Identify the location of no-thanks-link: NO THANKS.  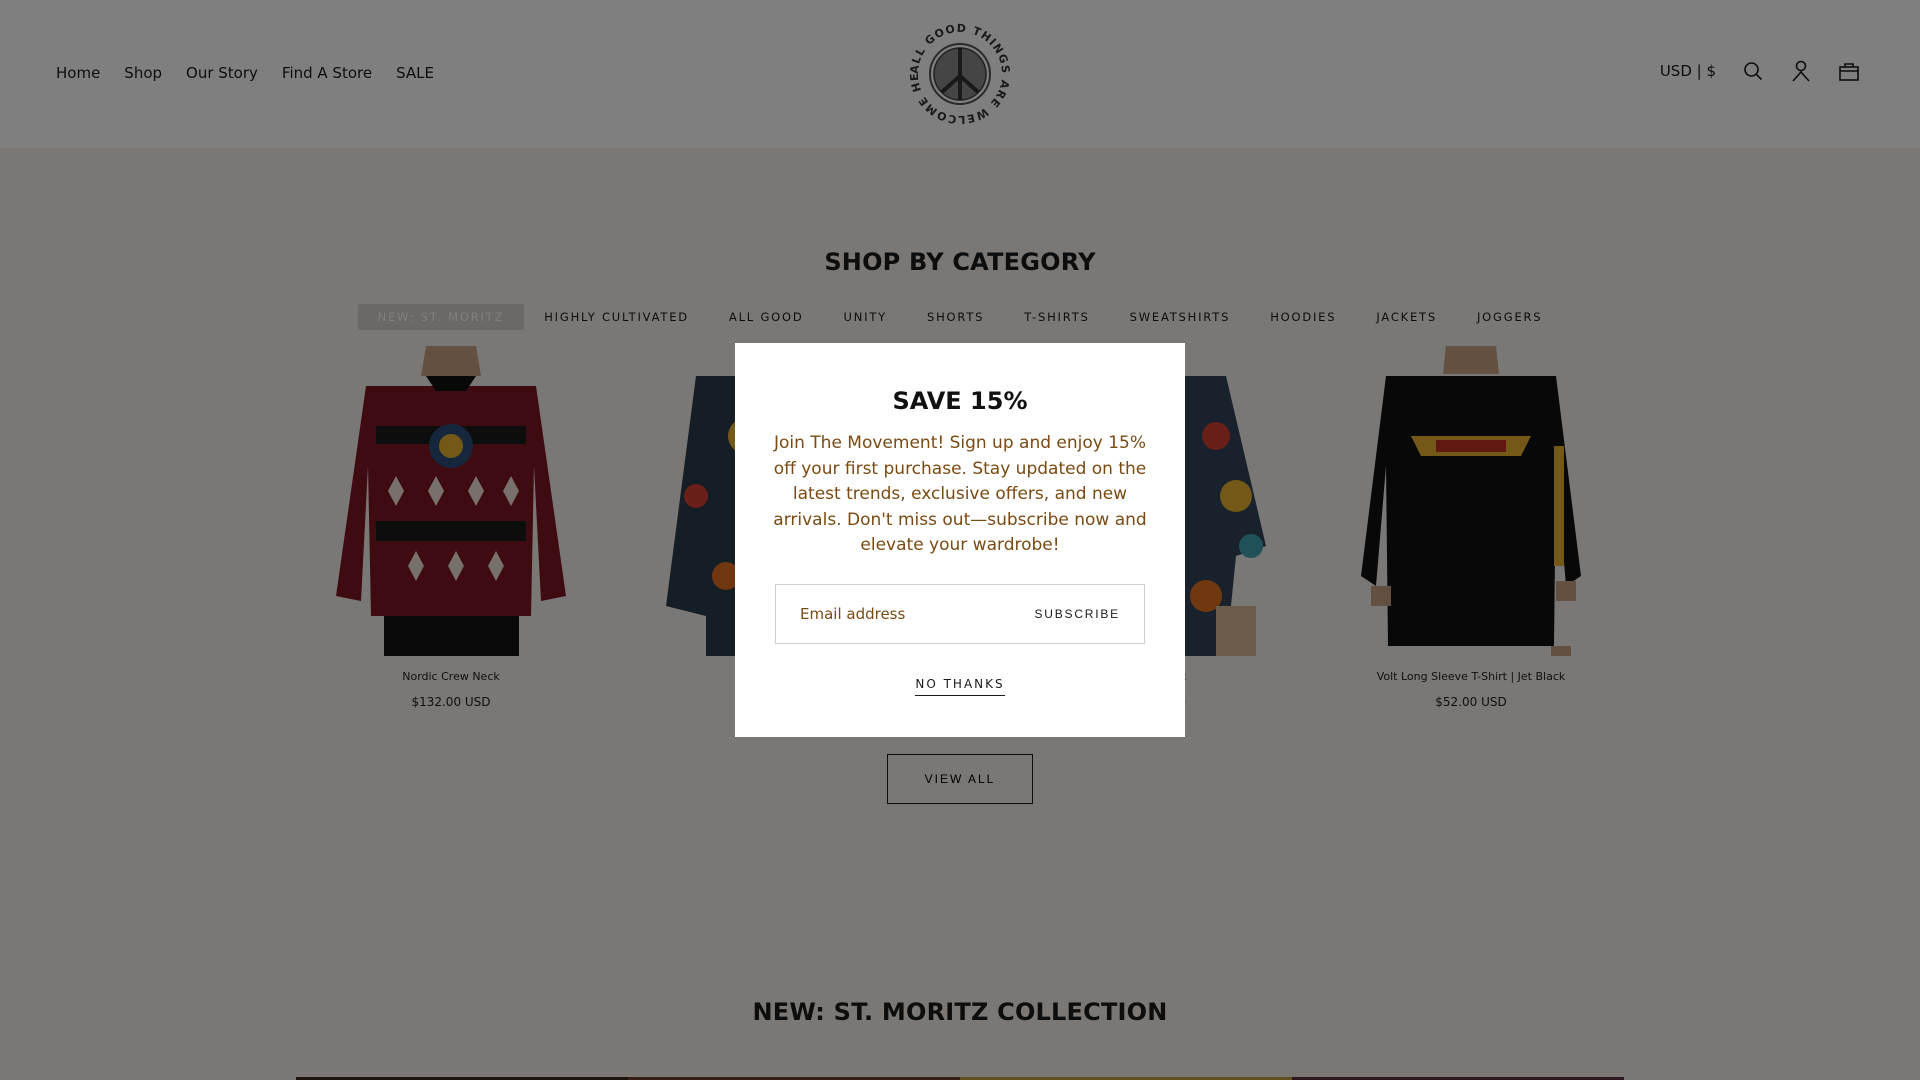
(960, 686).